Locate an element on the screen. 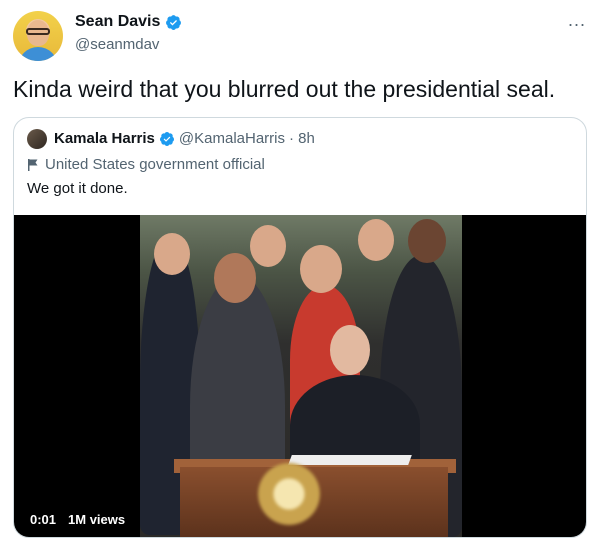 The width and height of the screenshot is (600, 546). avatar-glasses is located at coordinates (38, 31).